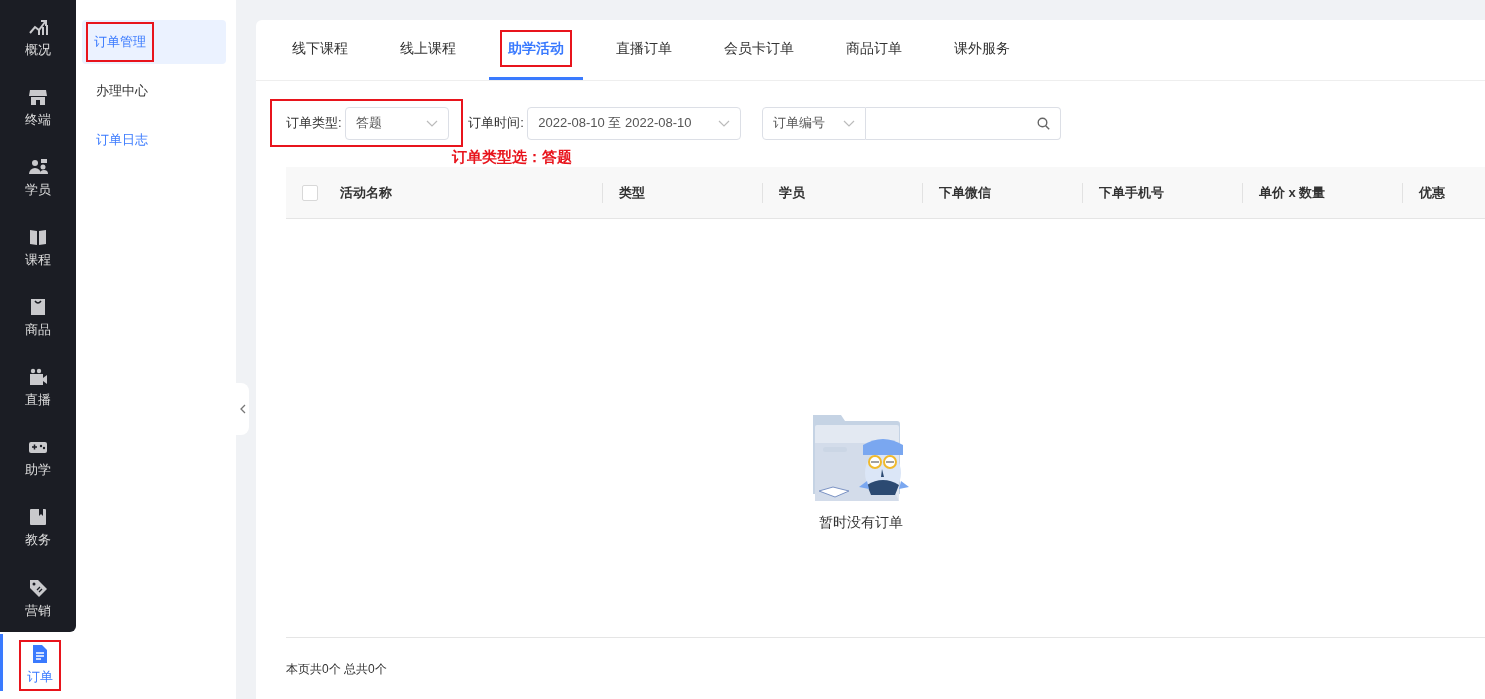  What do you see at coordinates (842, 192) in the screenshot?
I see `column-header: 学员` at bounding box center [842, 192].